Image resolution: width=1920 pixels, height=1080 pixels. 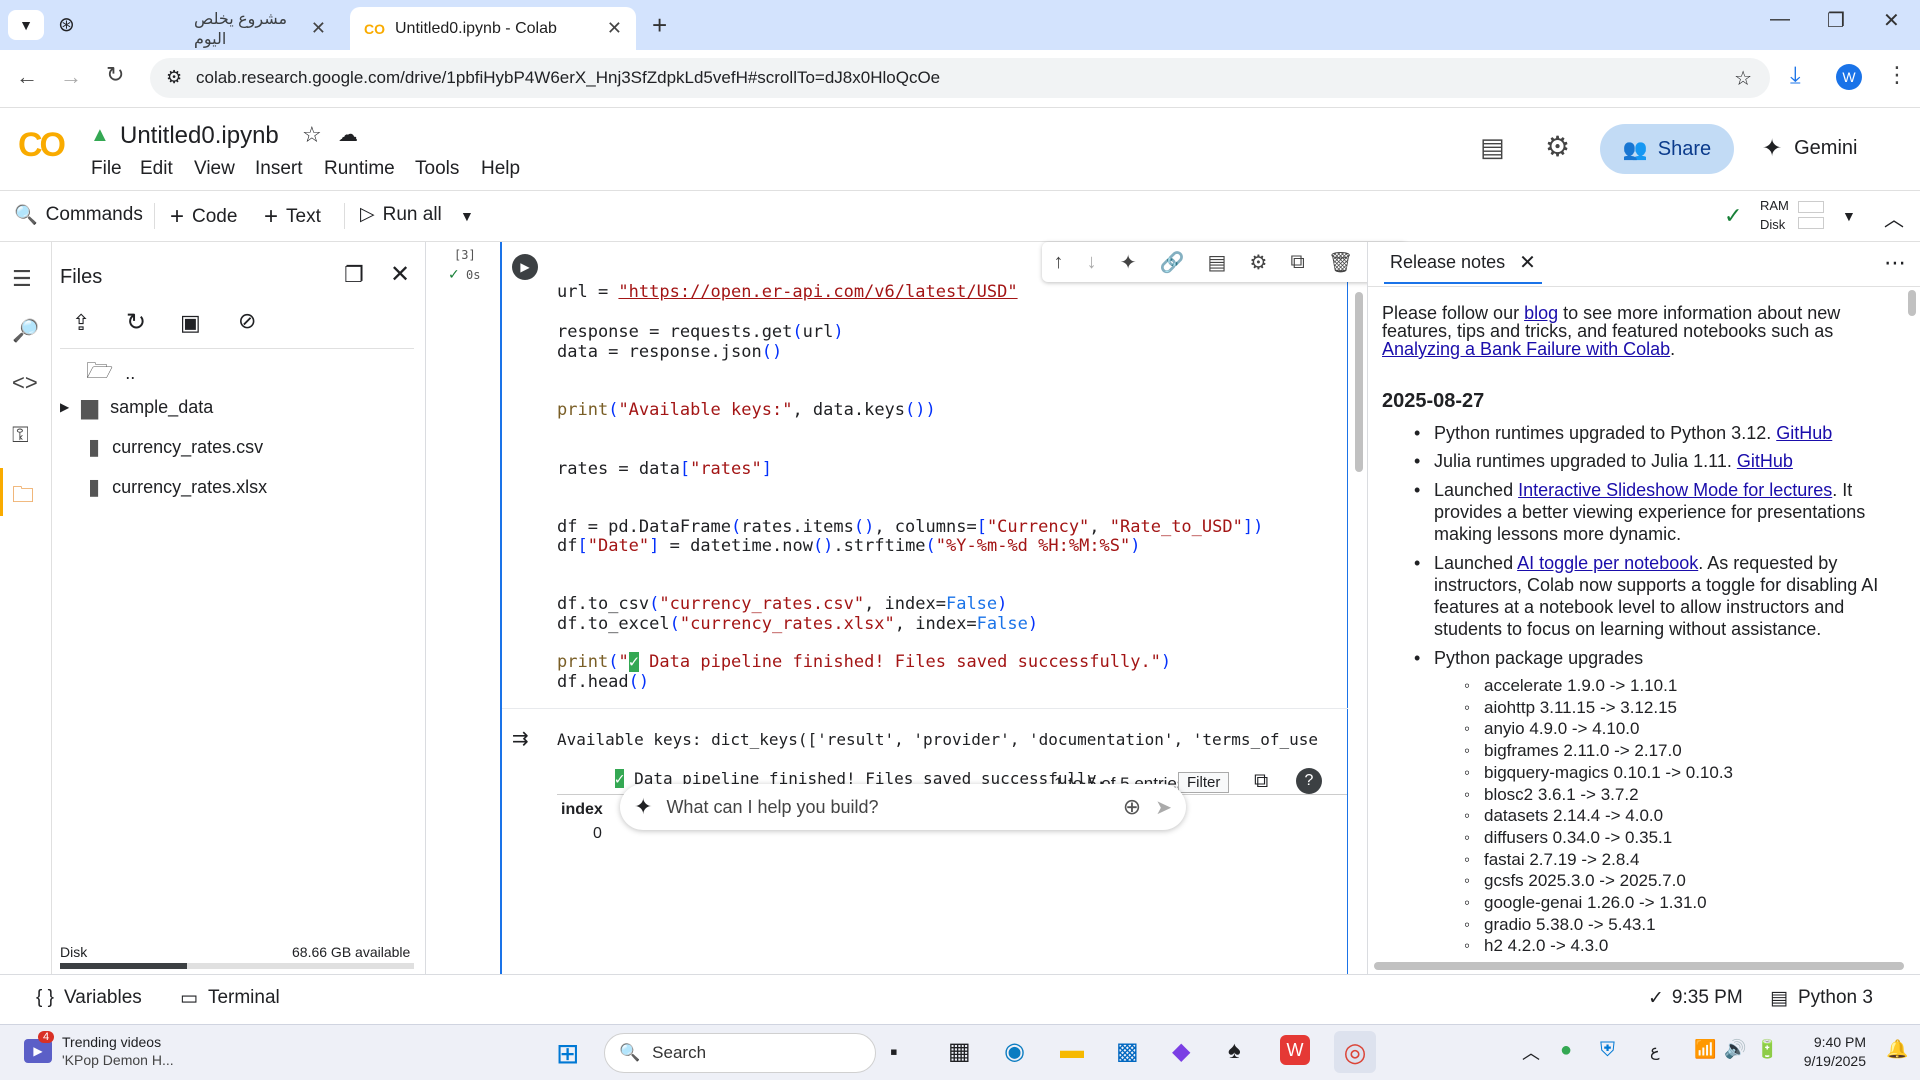 I want to click on bank-failure-link: Analyzing a Bank Failure with Colab, so click(x=1526, y=349).